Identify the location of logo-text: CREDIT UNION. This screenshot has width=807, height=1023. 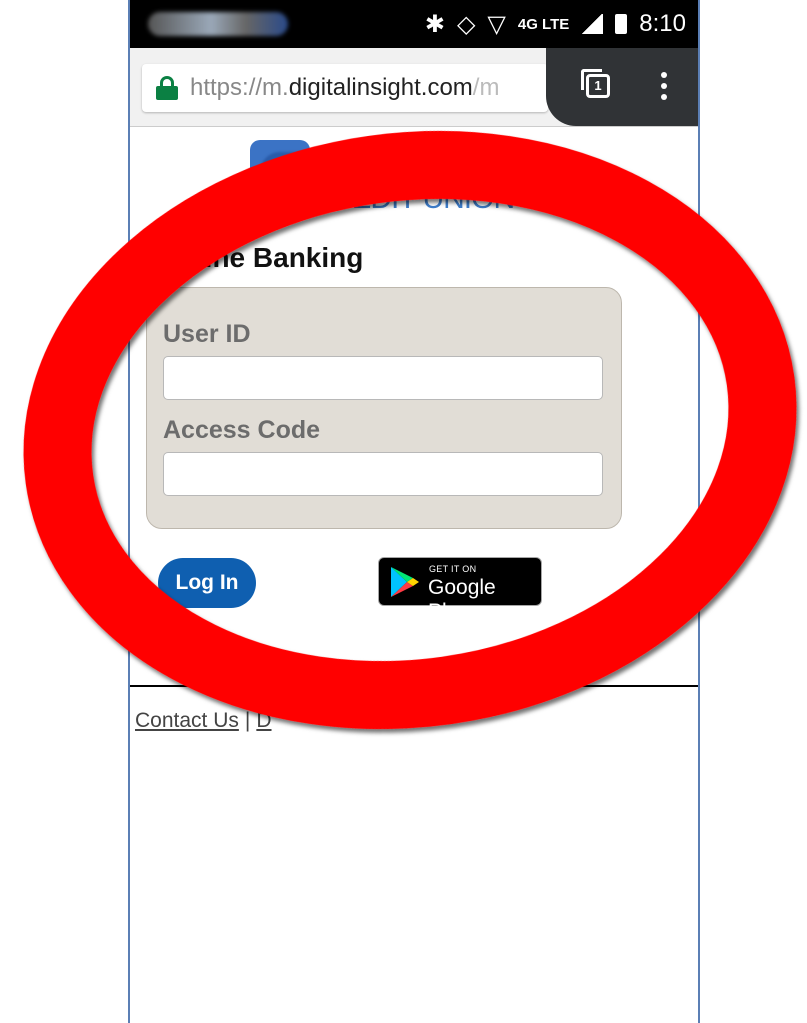
(412, 198).